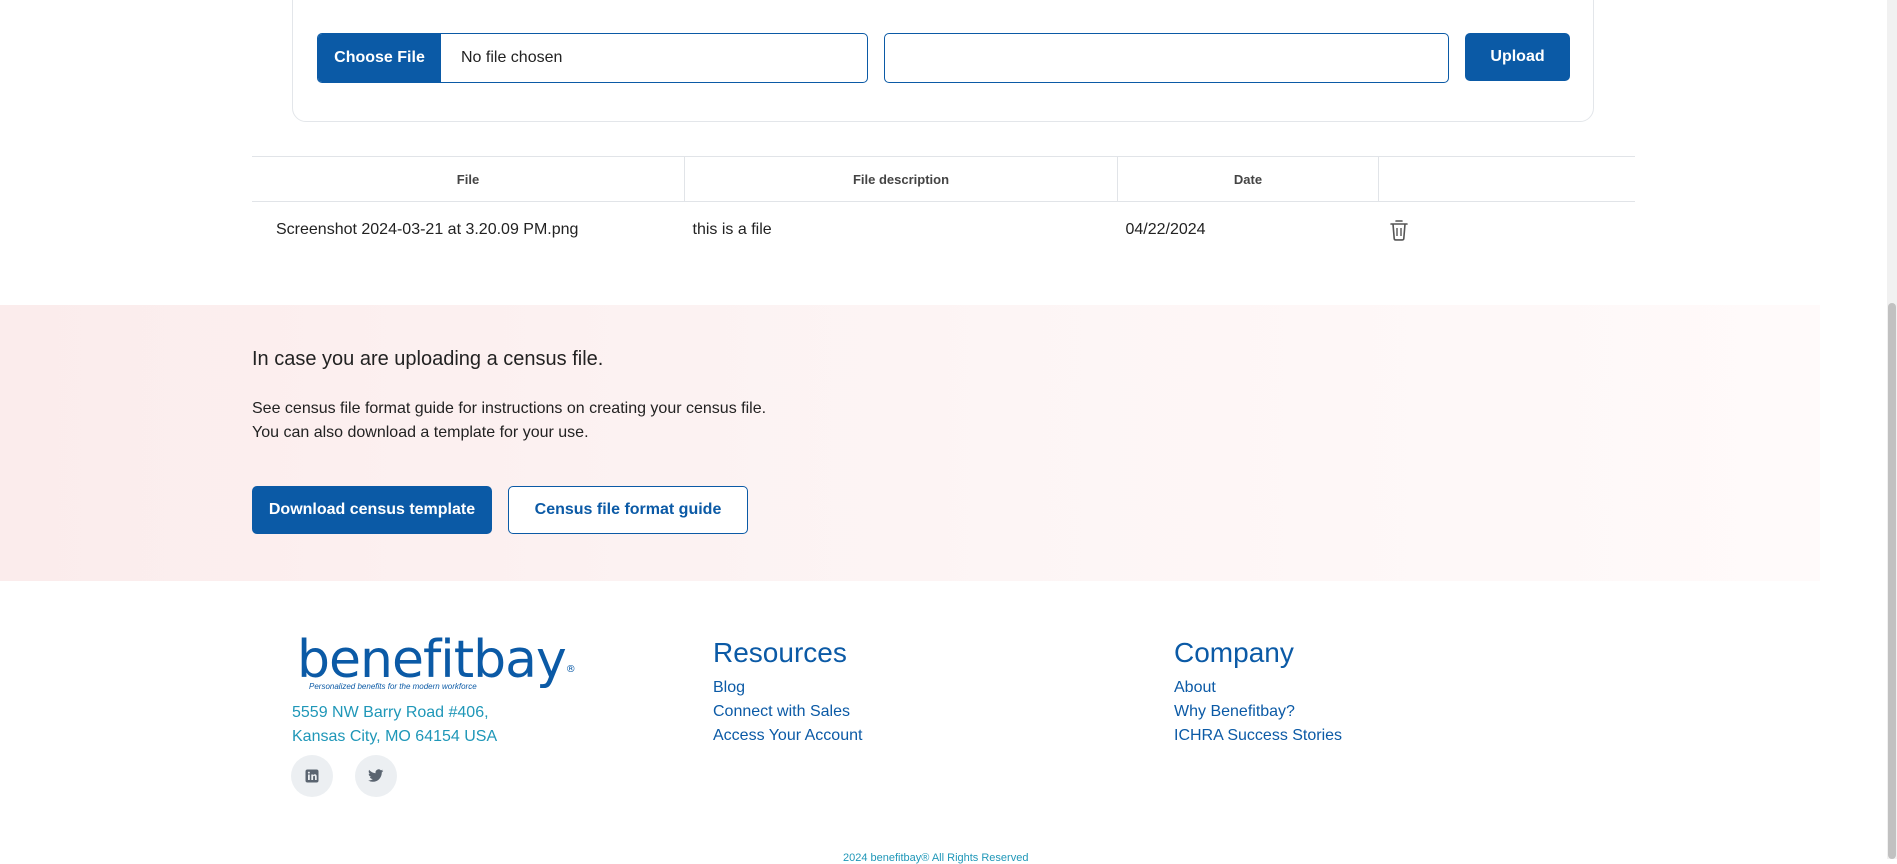 This screenshot has width=1897, height=864. I want to click on choose-file-button: Choose File, so click(379, 58).